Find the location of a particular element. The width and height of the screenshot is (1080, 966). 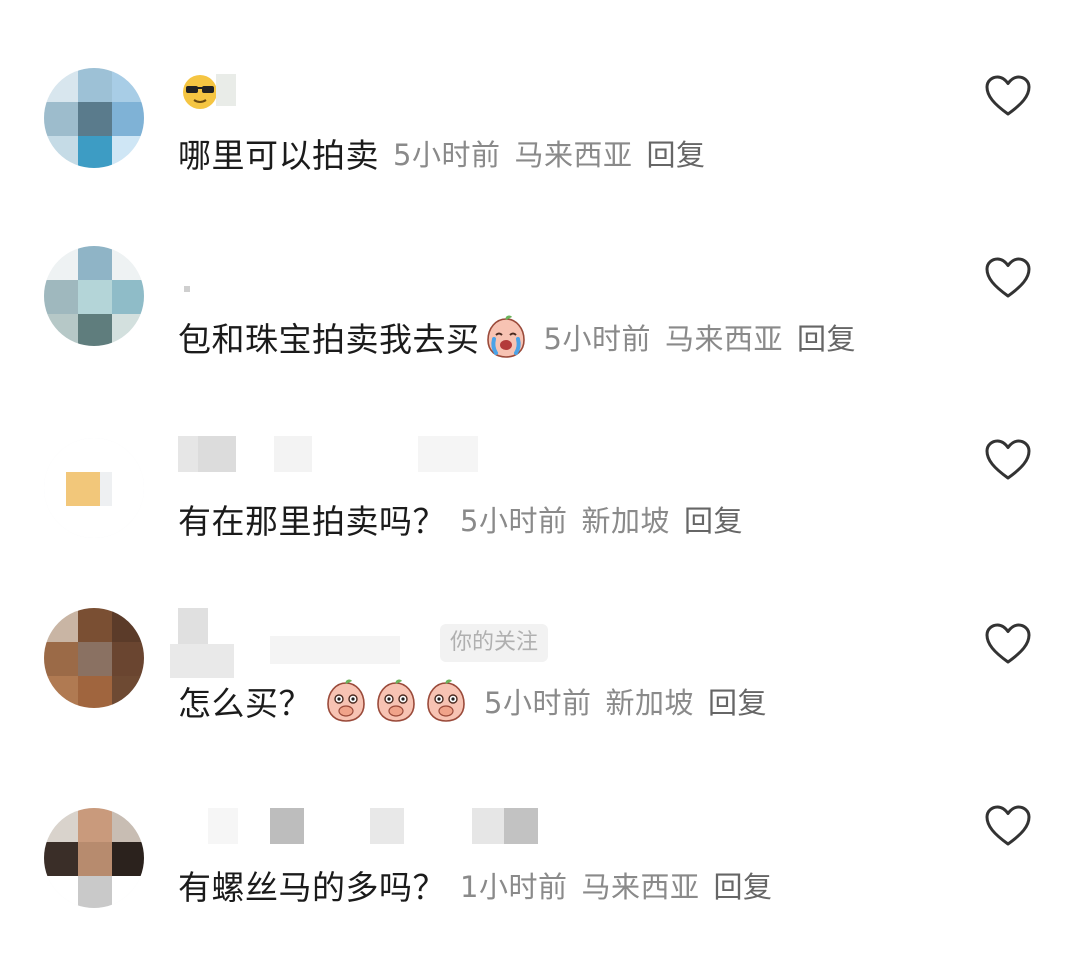

comment-body: 有在那里拍卖吗？ 5小时前 新加坡 回复 is located at coordinates (460, 519).